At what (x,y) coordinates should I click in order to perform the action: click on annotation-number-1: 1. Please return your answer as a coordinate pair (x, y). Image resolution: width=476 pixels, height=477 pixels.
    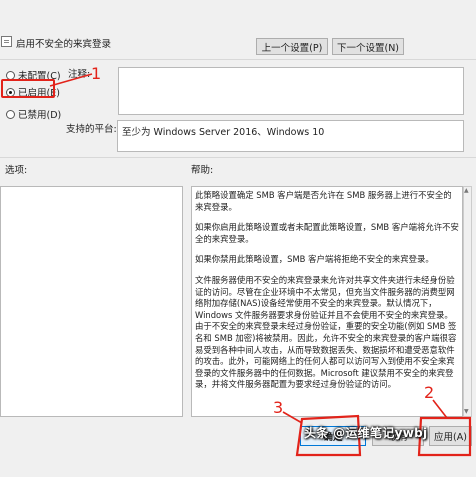
    Looking at the image, I should click on (96, 73).